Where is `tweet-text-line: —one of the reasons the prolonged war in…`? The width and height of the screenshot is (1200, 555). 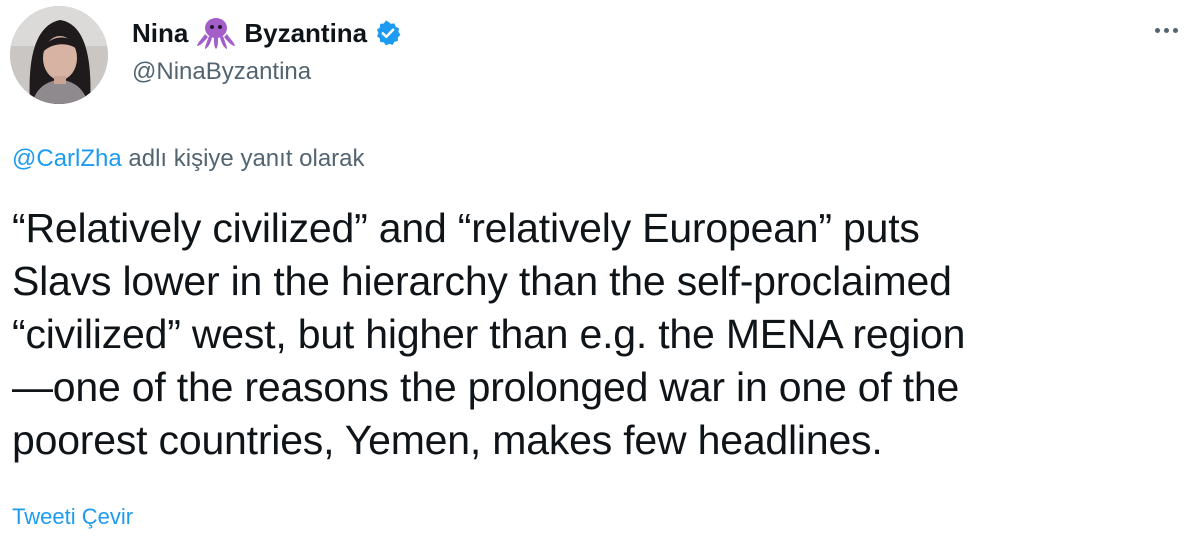
tweet-text-line: —one of the reasons the prolonged war in… is located at coordinates (486, 387).